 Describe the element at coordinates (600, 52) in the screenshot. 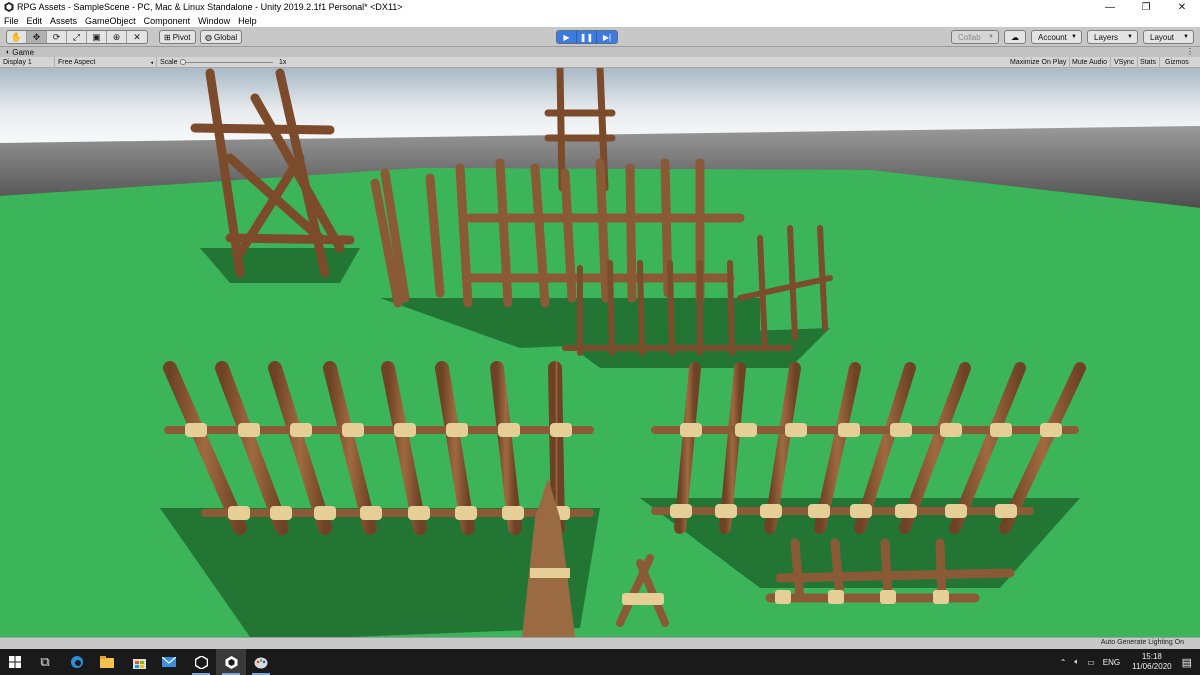

I see `panel-tab-row: ◐ Game ⋮` at that location.